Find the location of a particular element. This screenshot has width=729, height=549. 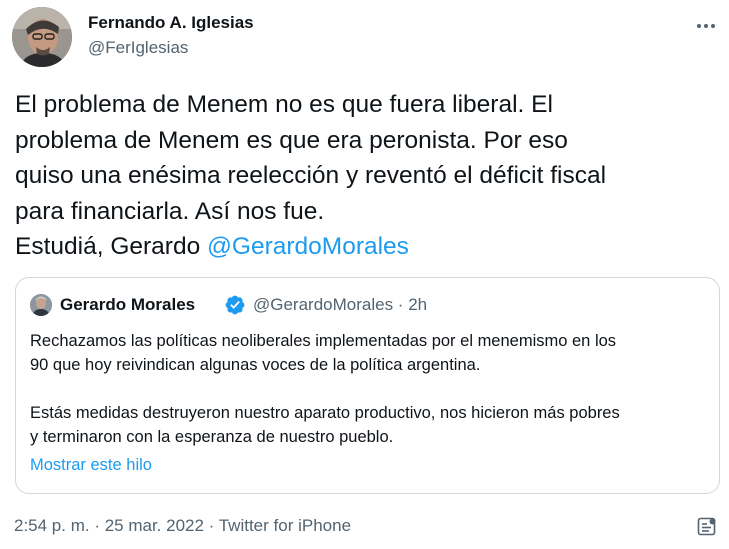

quoted-tweet-header: Gerardo Morales @GerardoMorales · 2h is located at coordinates (365, 306).